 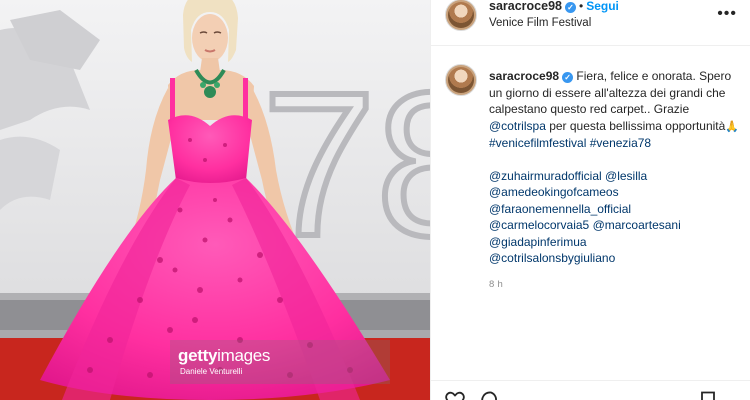 What do you see at coordinates (635, 125) in the screenshot?
I see `caption-body-2: per questa bellissima opportunità` at bounding box center [635, 125].